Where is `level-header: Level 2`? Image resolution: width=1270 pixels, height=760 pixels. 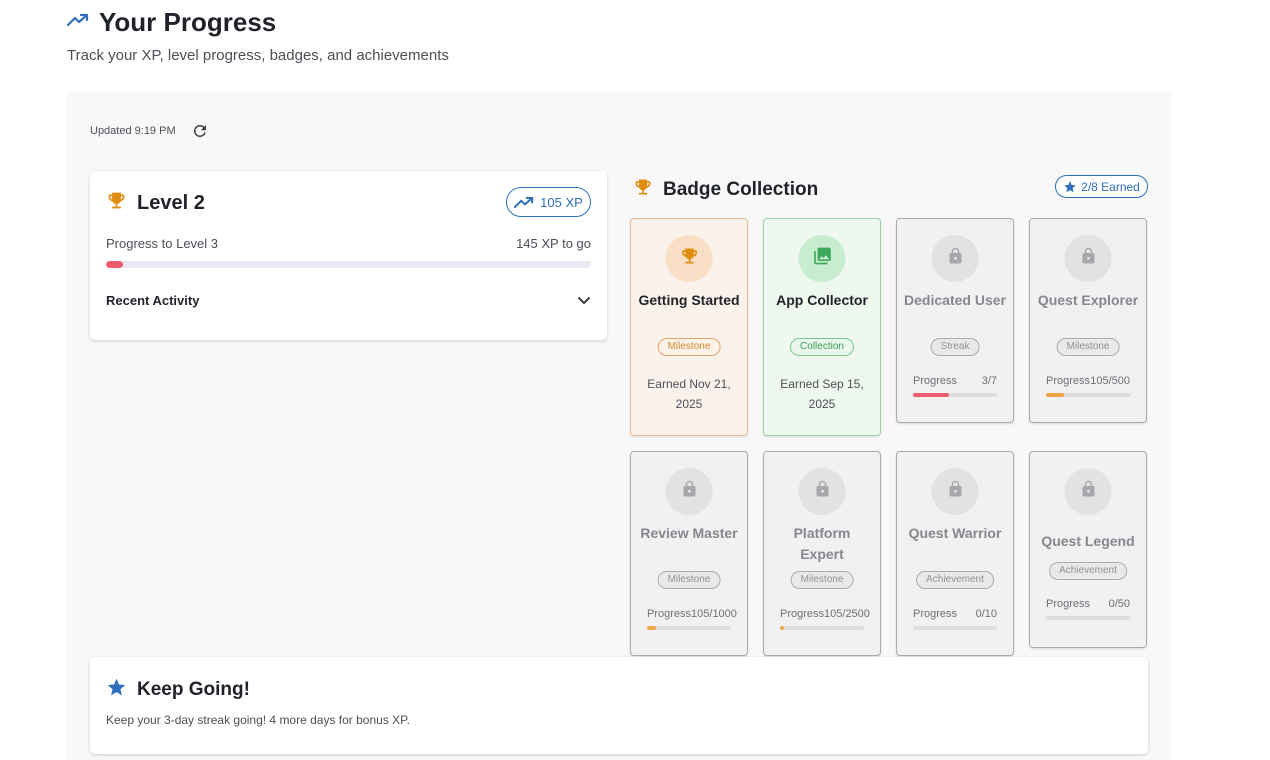 level-header: Level 2 is located at coordinates (155, 203).